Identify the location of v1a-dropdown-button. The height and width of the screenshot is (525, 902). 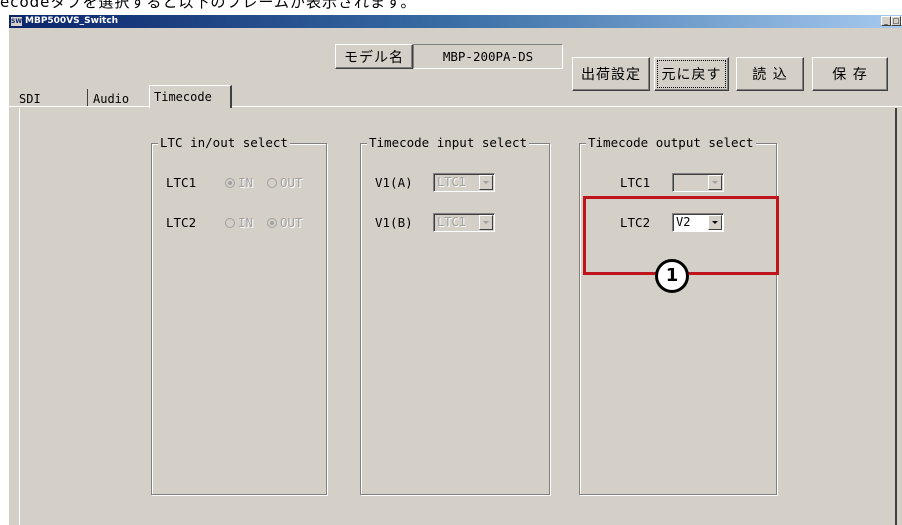
(486, 182).